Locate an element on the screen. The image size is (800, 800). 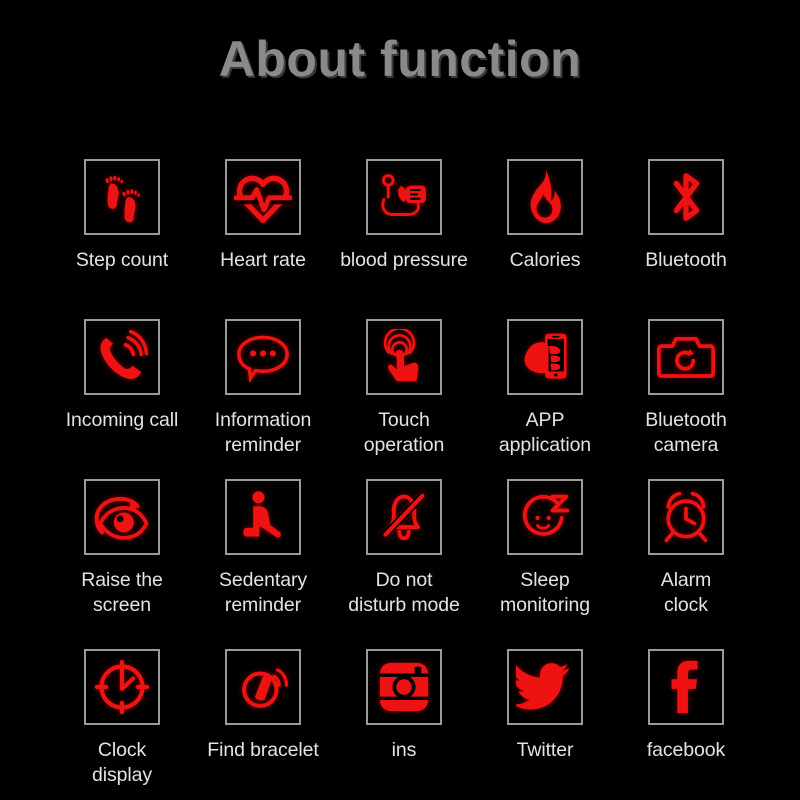
function-cell: Find bracelet is located at coordinates (263, 710).